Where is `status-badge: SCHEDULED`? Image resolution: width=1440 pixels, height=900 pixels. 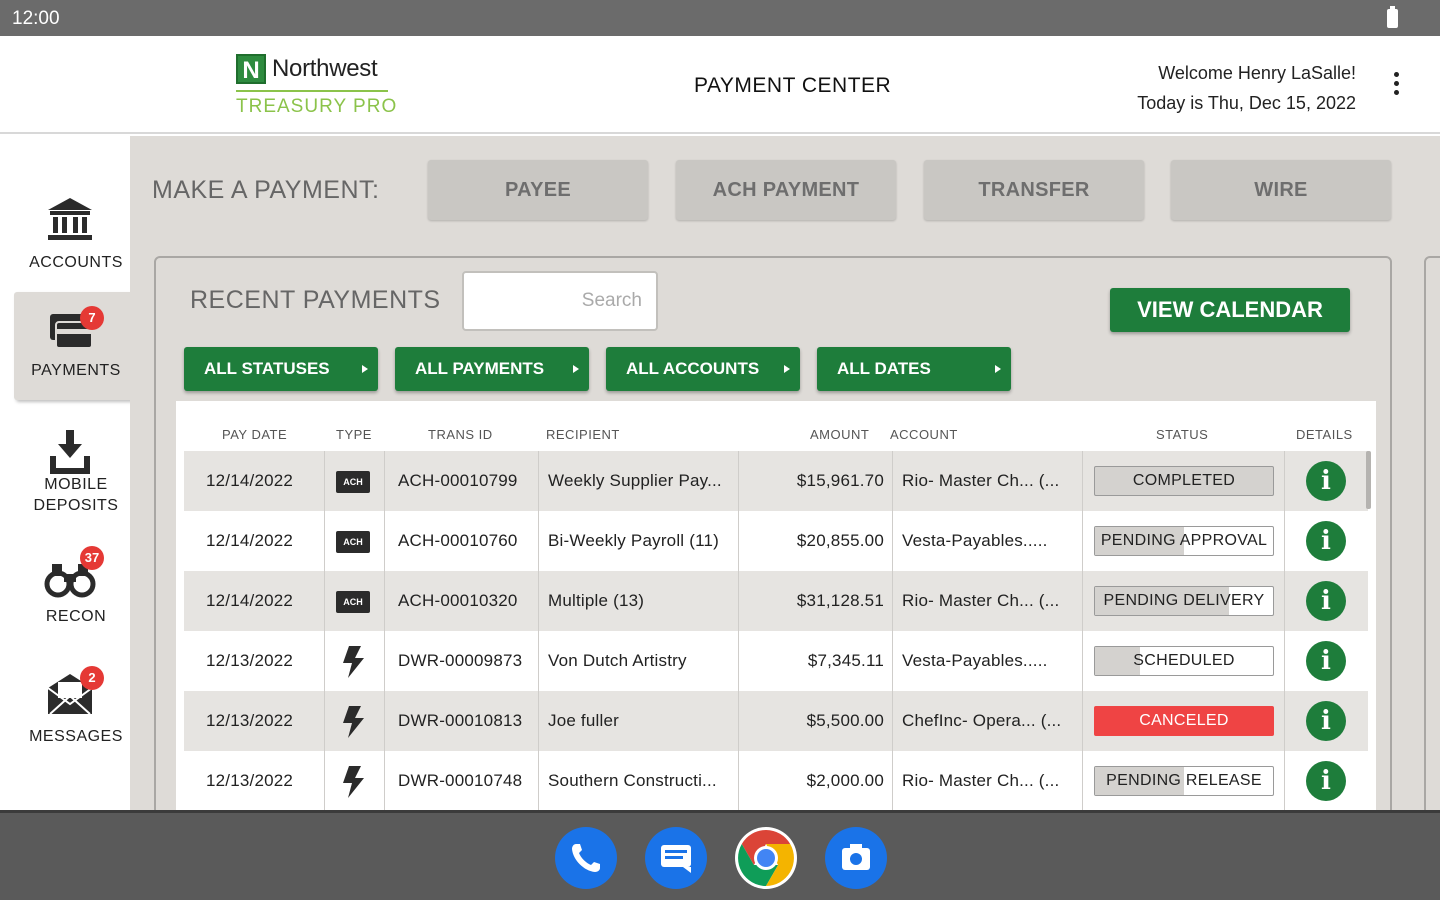 status-badge: SCHEDULED is located at coordinates (1184, 661).